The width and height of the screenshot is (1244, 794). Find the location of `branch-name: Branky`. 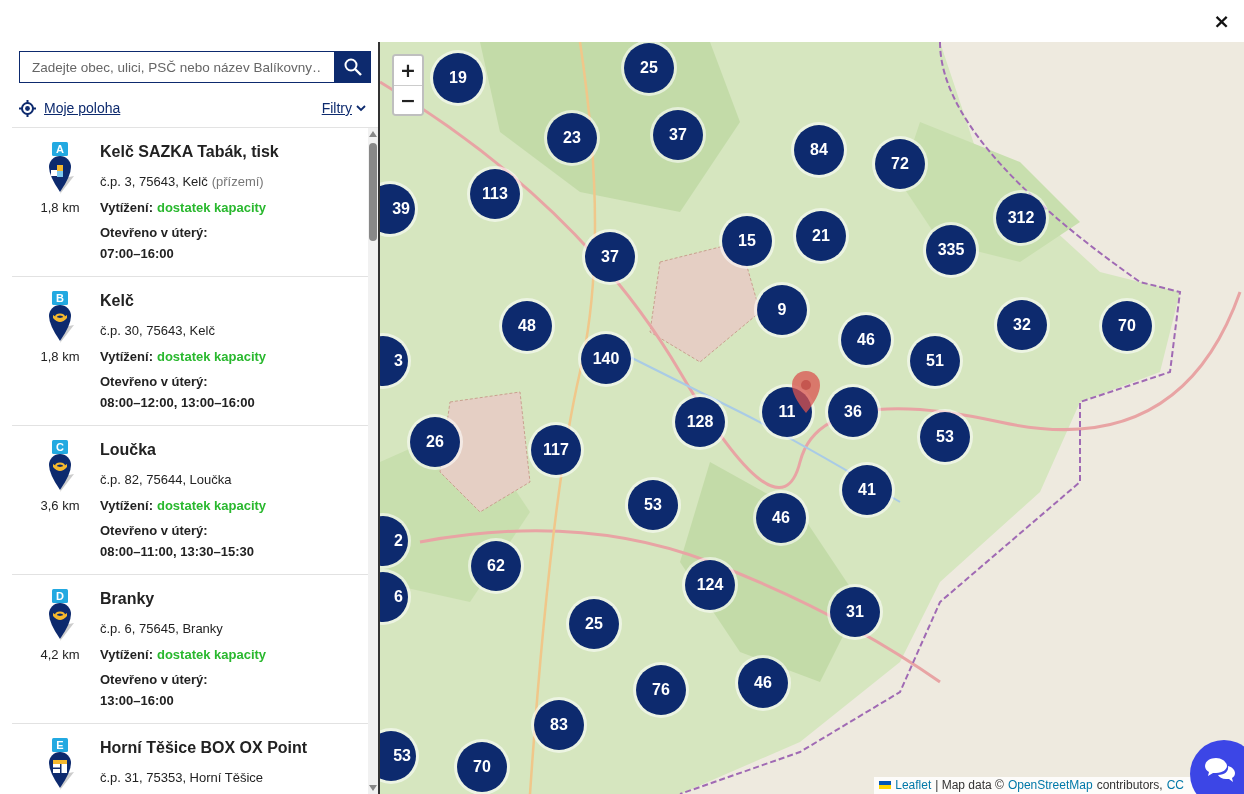

branch-name: Branky is located at coordinates (183, 599).